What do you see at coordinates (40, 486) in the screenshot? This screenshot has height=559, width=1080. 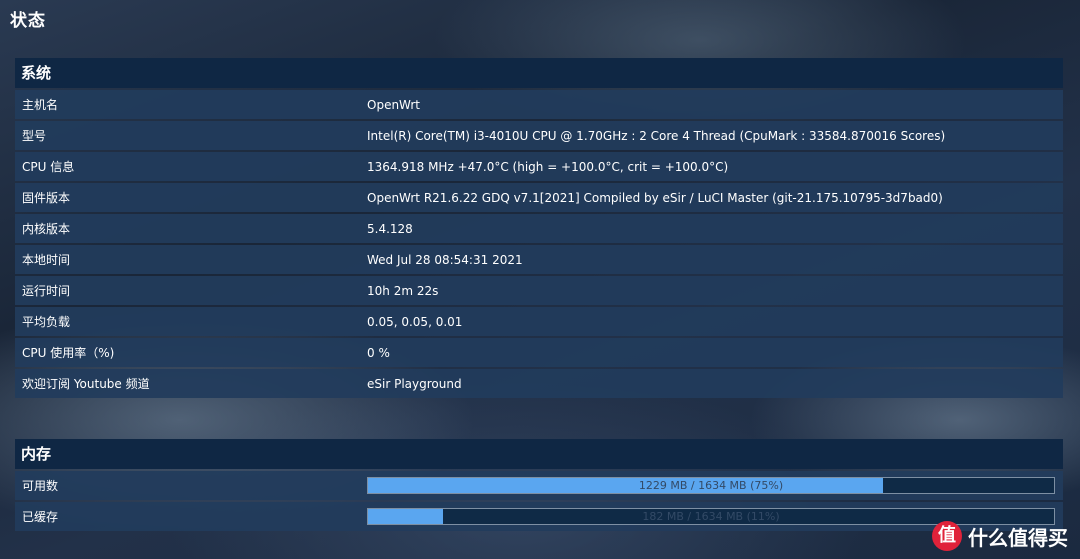 I see `memory-label: 可用数` at bounding box center [40, 486].